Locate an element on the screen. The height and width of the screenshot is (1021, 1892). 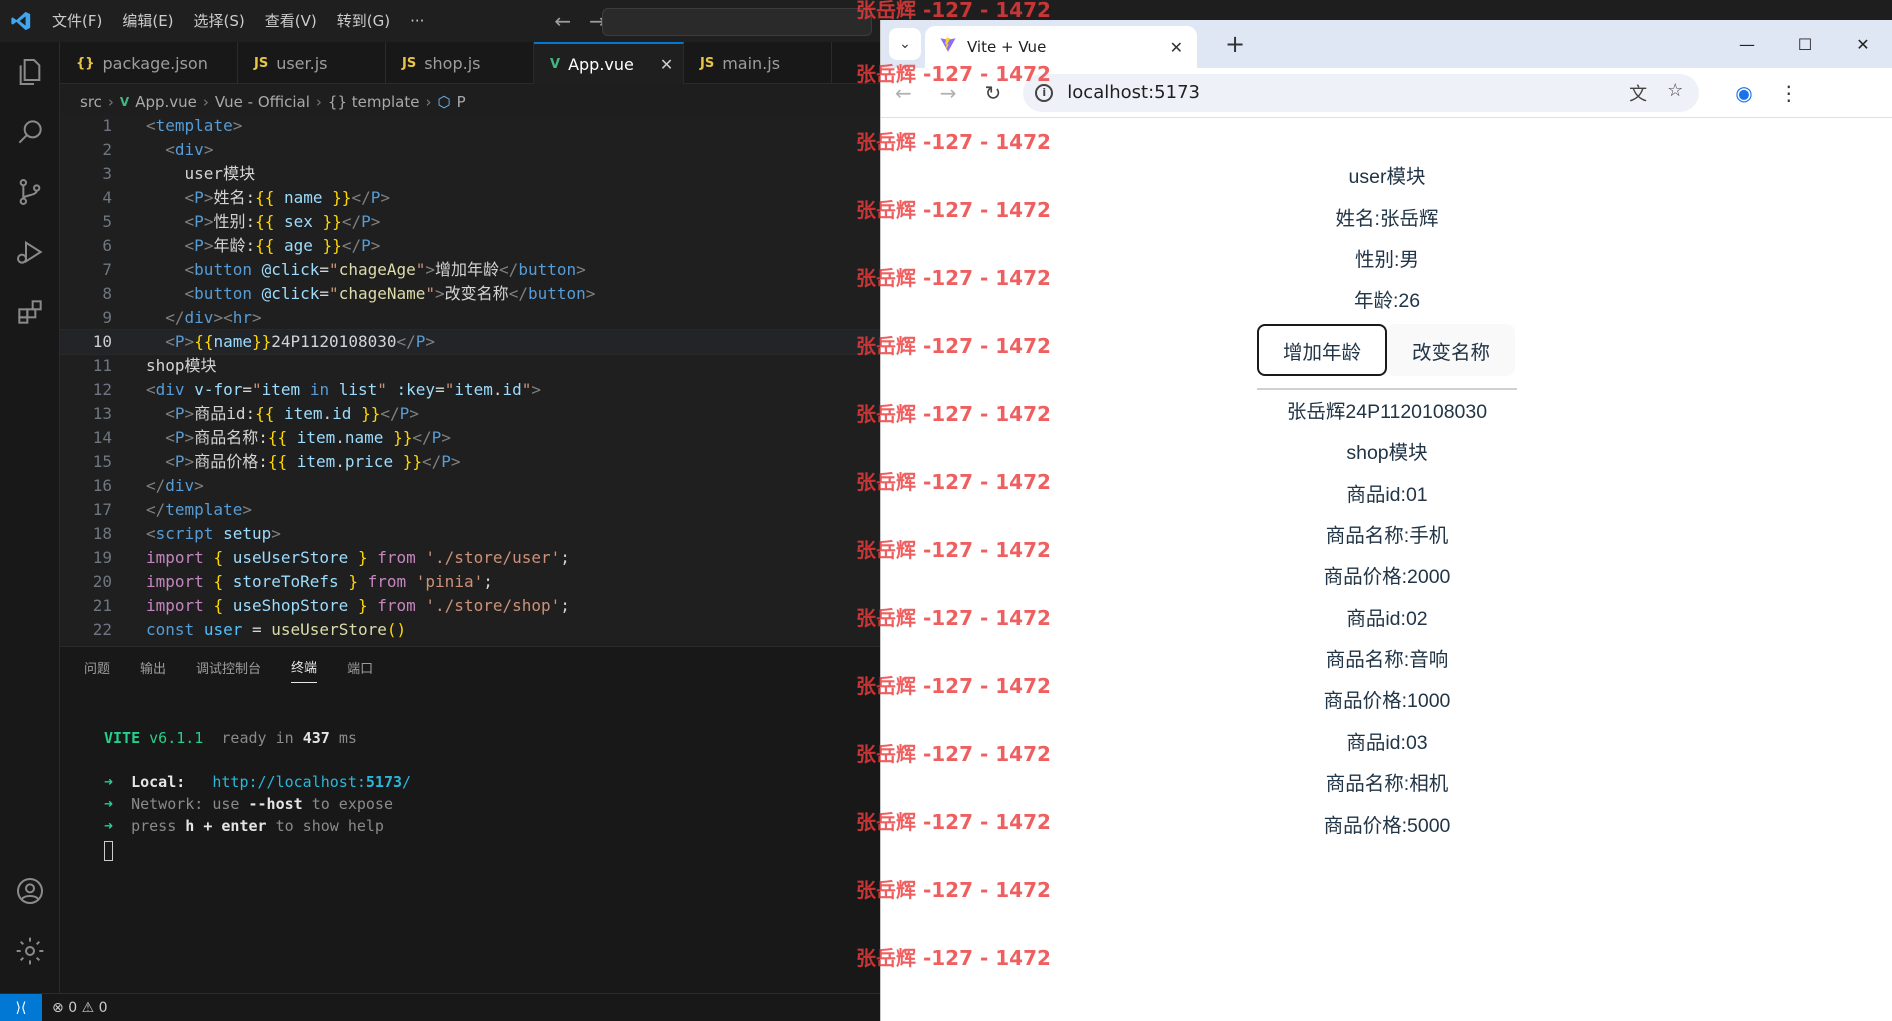
item-name: 商品名称:手机 is located at coordinates (1387, 536).